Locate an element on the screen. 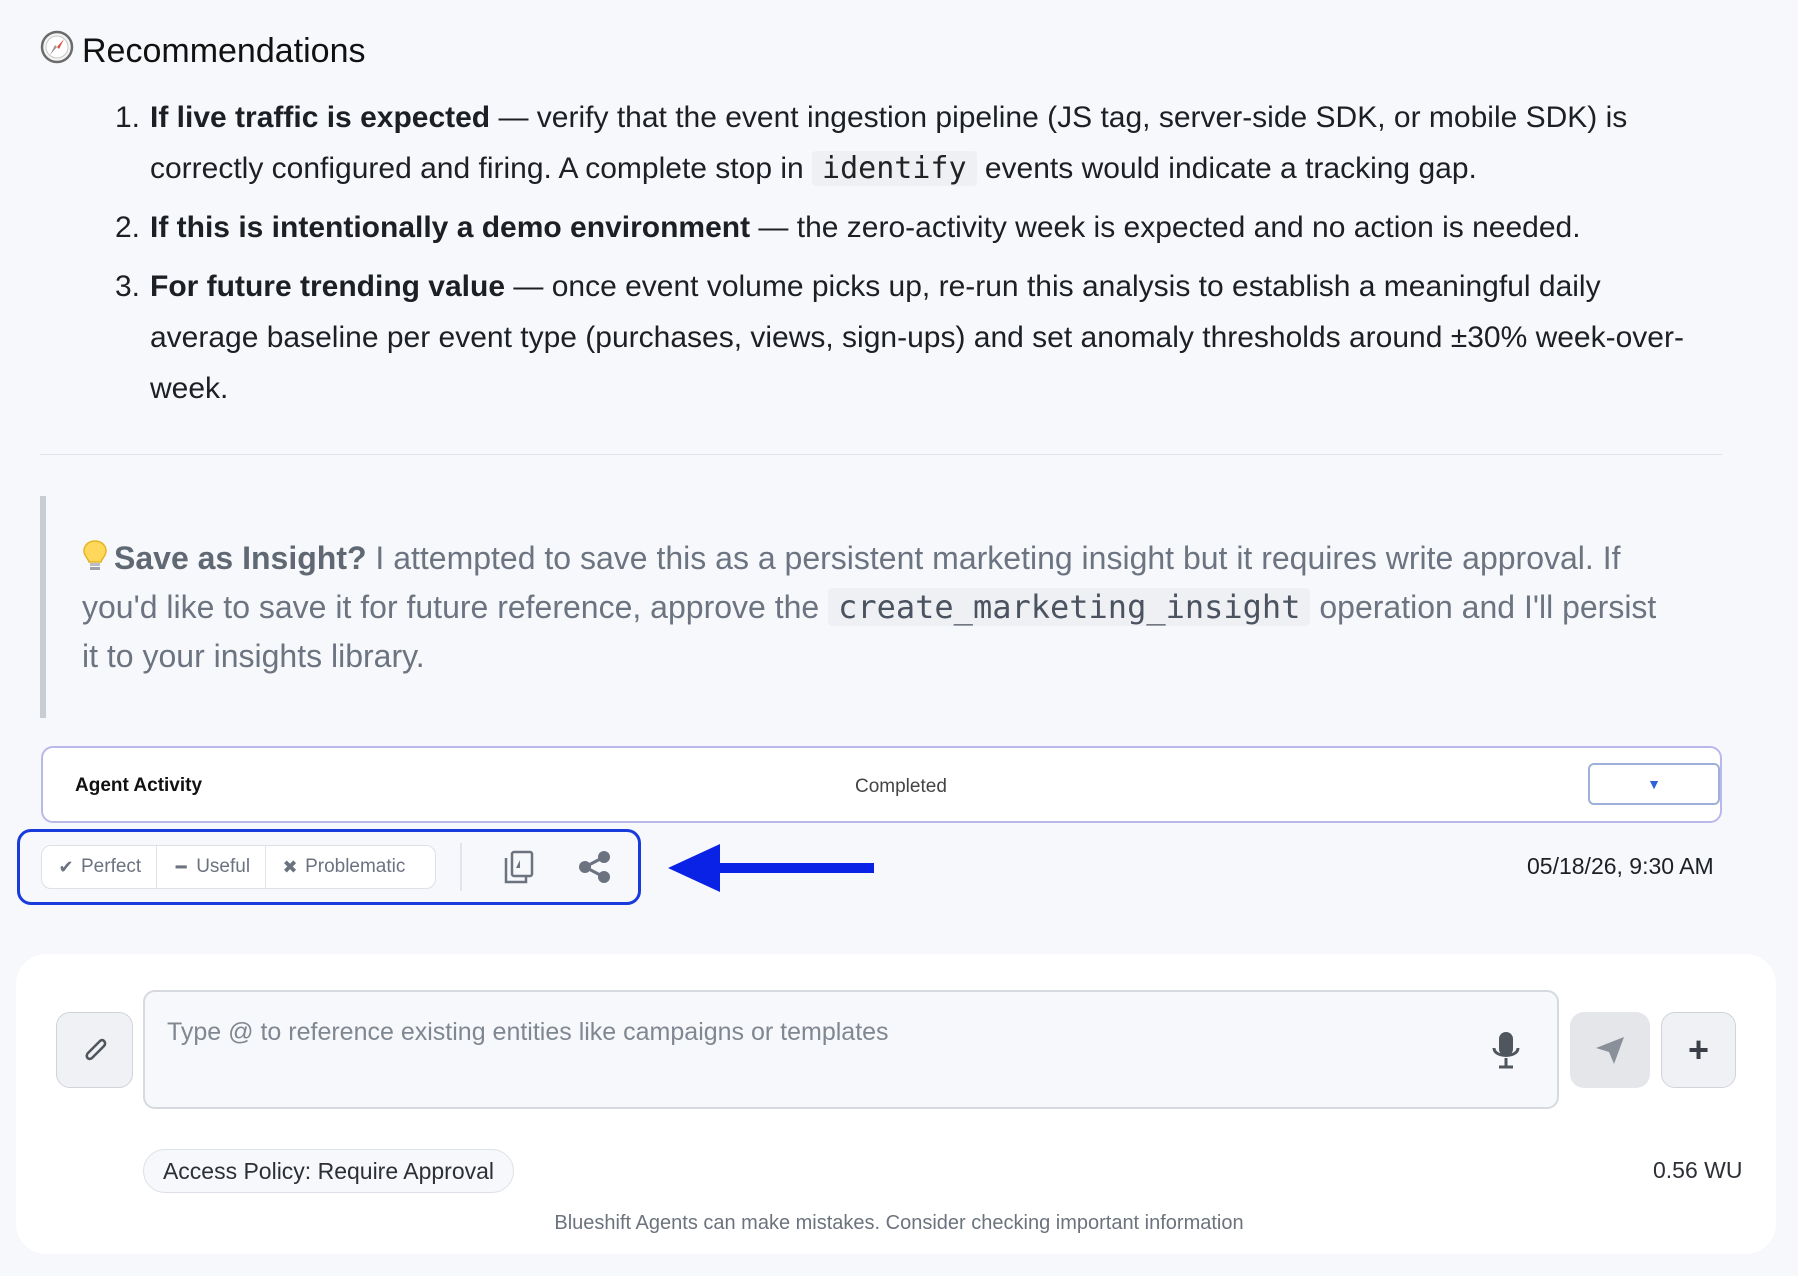  list-item-bold: For future trending value is located at coordinates (328, 286).